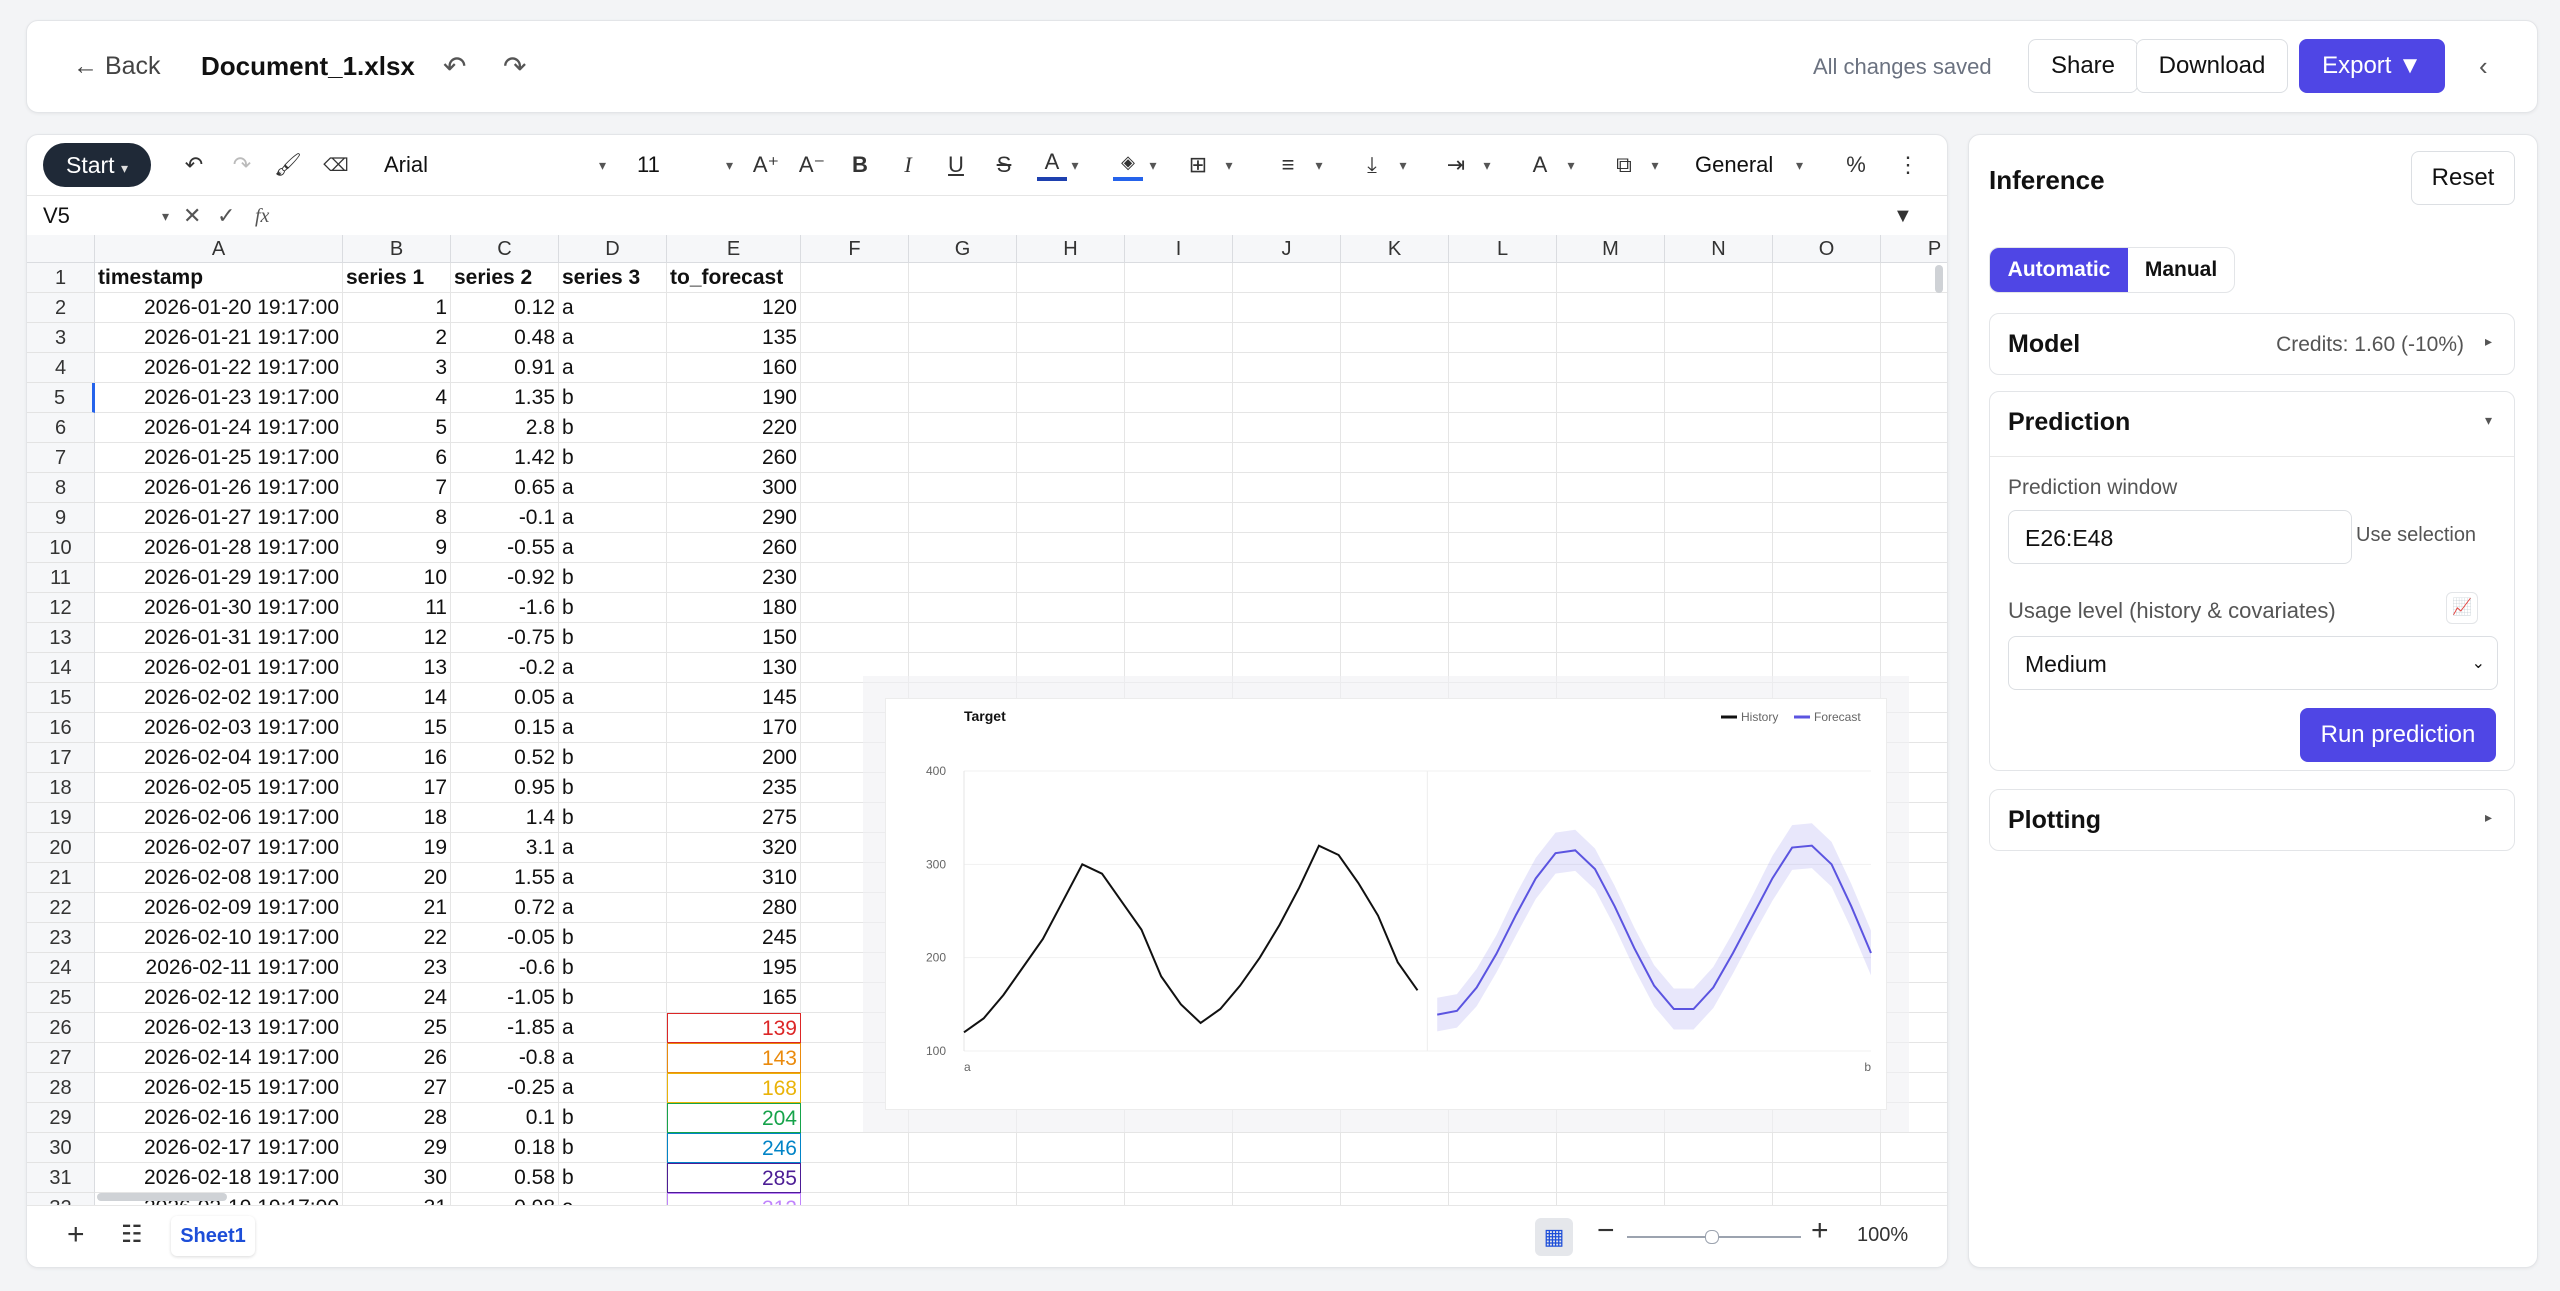 Image resolution: width=2560 pixels, height=1291 pixels. I want to click on text-rotate-icon: A, so click(1540, 165).